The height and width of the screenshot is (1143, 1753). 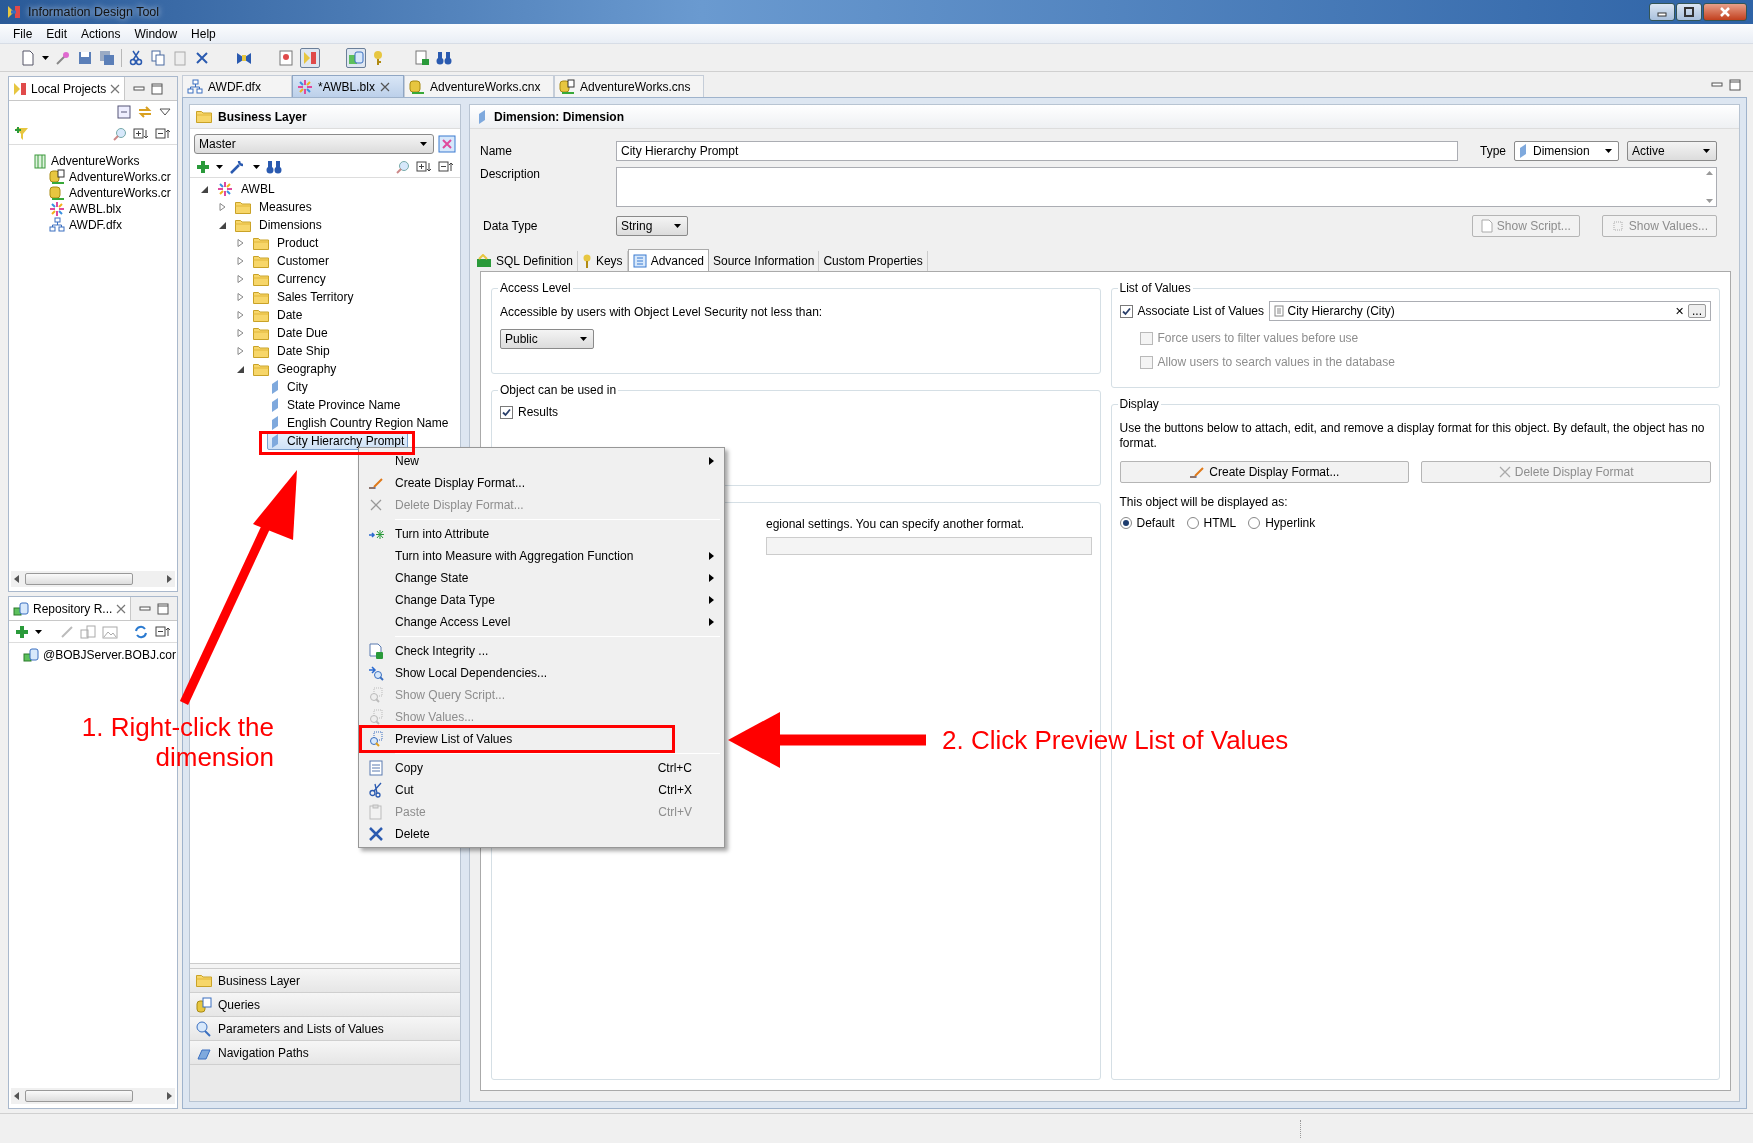 What do you see at coordinates (541, 790) in the screenshot?
I see `menu-item: Cut Ctrl+X` at bounding box center [541, 790].